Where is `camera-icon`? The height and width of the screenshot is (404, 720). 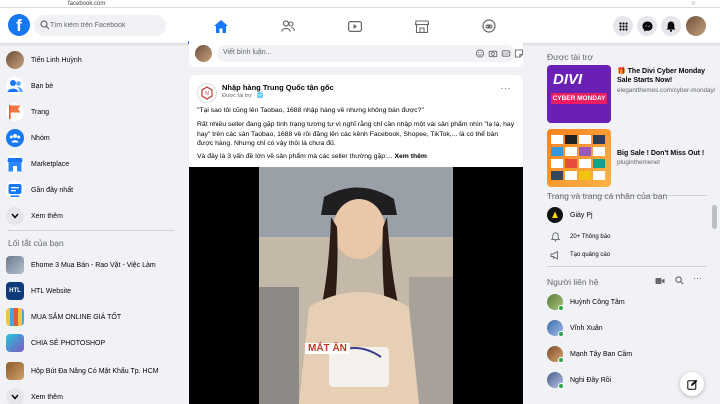
camera-icon is located at coordinates (493, 53).